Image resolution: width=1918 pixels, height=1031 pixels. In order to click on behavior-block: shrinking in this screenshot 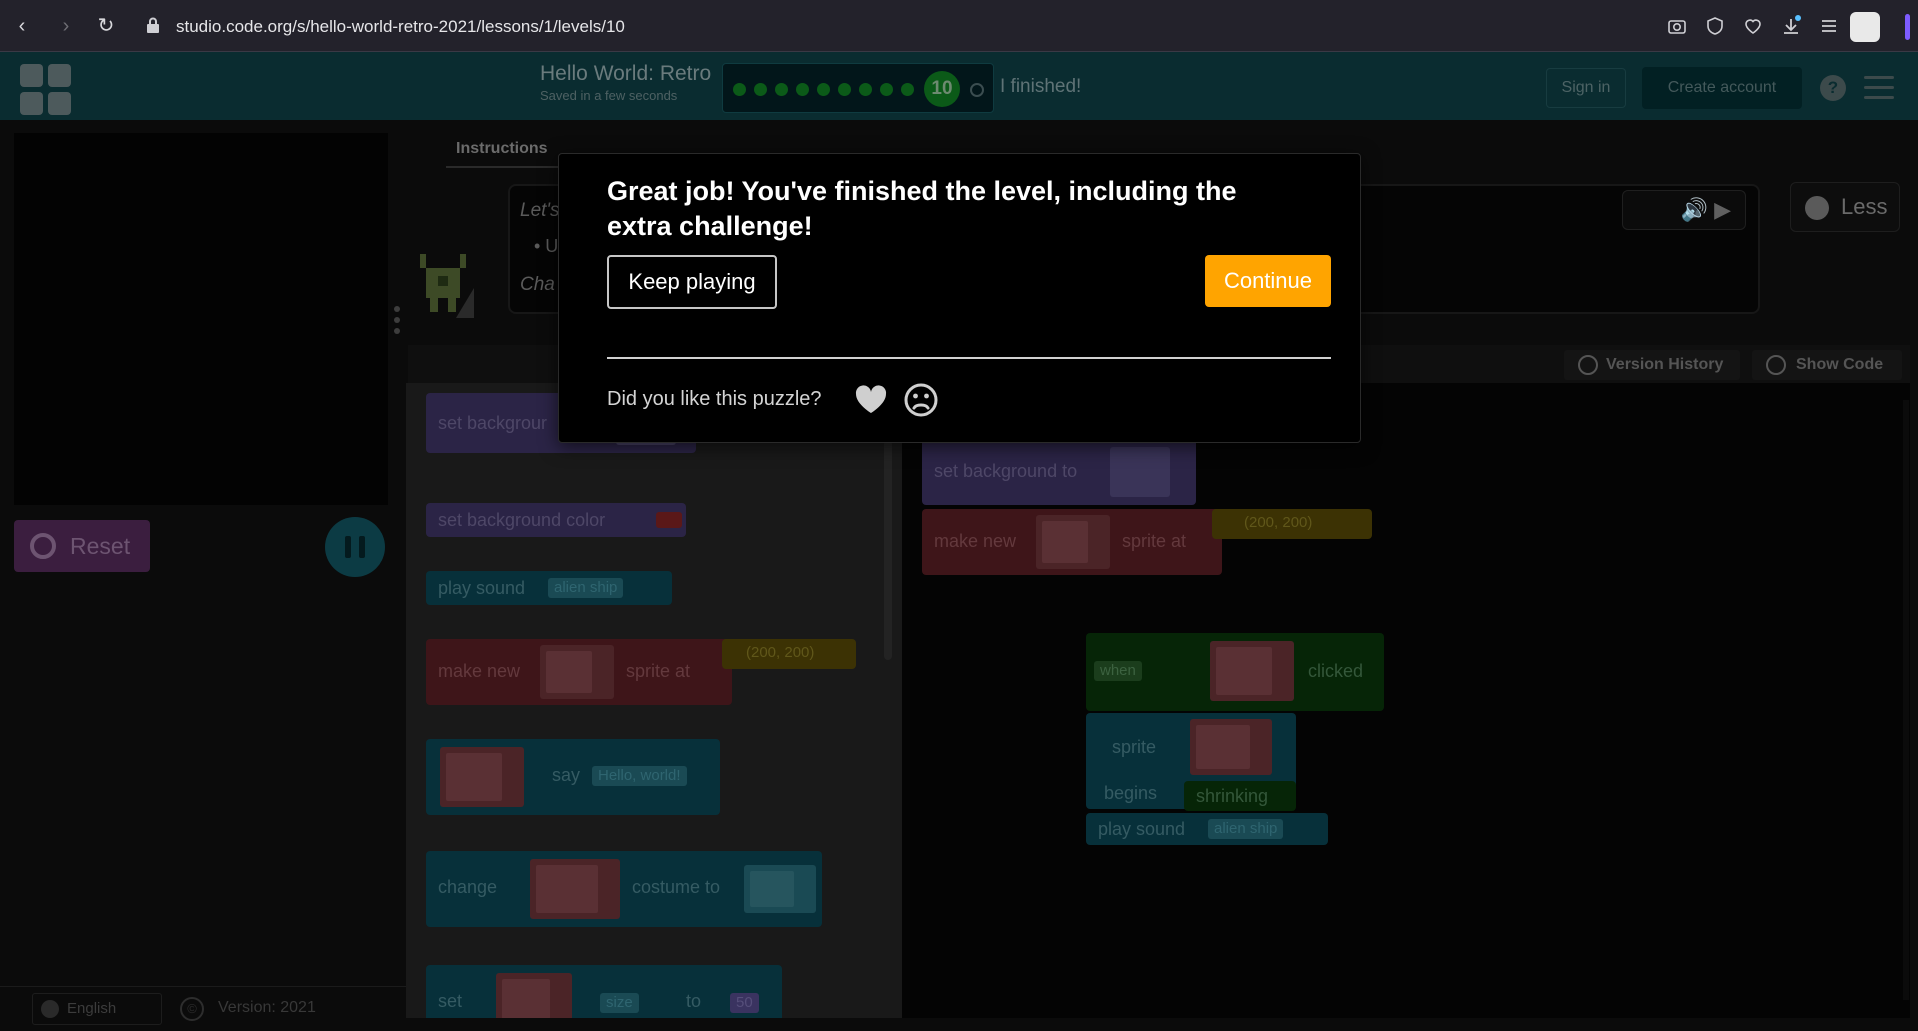, I will do `click(1240, 796)`.